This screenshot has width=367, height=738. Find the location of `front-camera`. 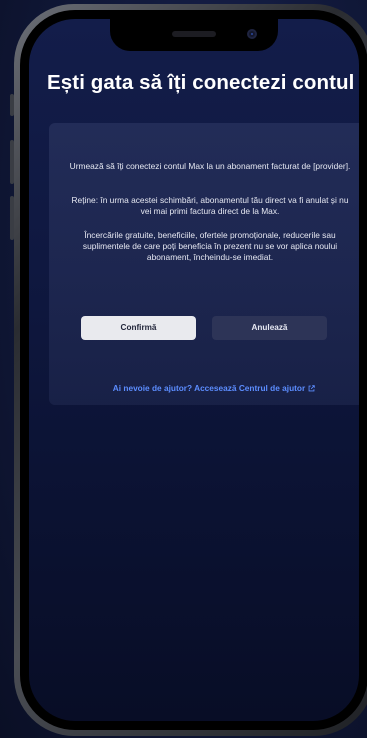

front-camera is located at coordinates (252, 34).